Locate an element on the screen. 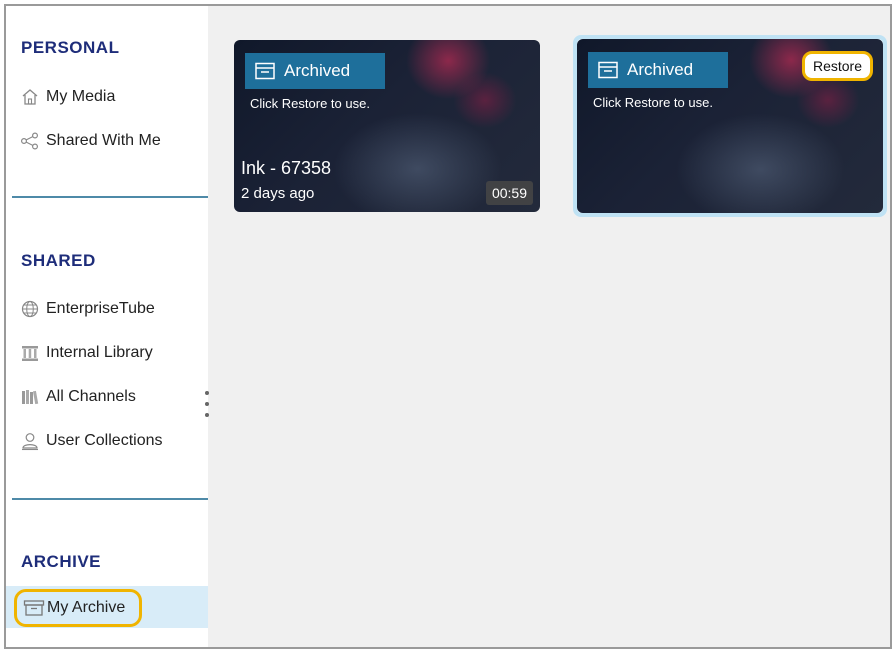 The width and height of the screenshot is (896, 653). duration-badge: 00:59 is located at coordinates (509, 193).